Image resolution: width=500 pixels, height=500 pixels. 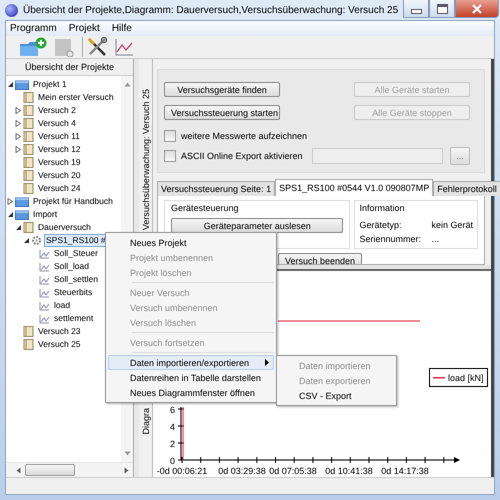 I want to click on axis-tick-label: 6, so click(x=172, y=410).